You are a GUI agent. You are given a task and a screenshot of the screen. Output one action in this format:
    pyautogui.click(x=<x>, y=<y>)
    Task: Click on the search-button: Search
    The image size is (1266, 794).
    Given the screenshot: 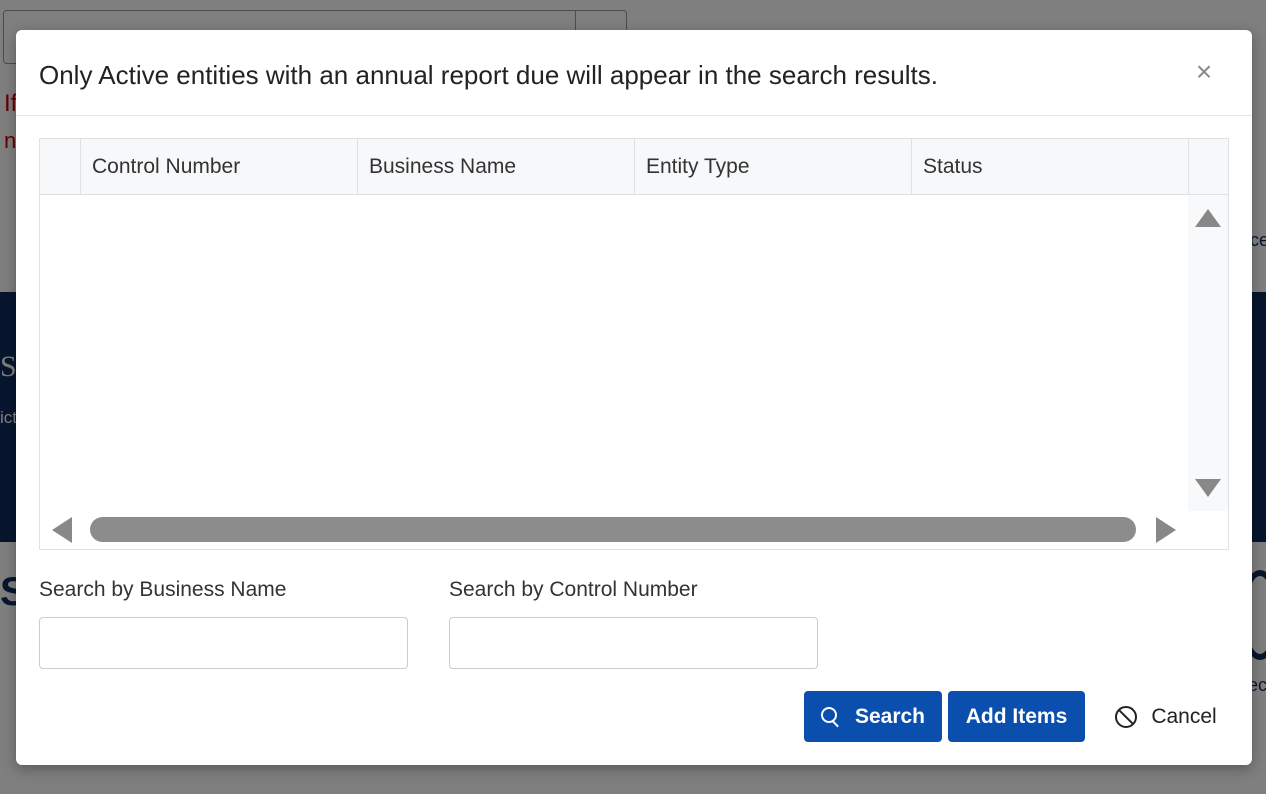 What is the action you would take?
    pyautogui.click(x=873, y=716)
    